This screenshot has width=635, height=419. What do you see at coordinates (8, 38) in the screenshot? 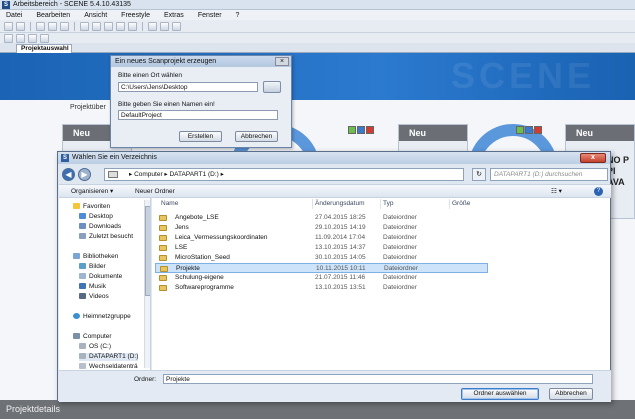
I see `workspace-icon` at bounding box center [8, 38].